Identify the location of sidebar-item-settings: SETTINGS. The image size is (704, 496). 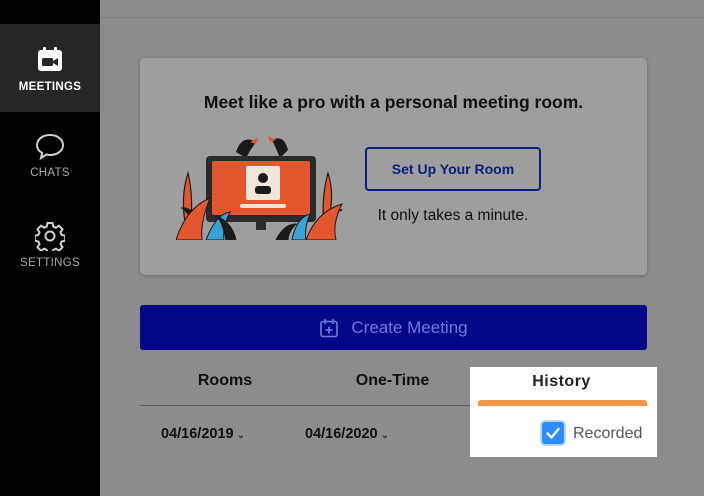
(50, 244).